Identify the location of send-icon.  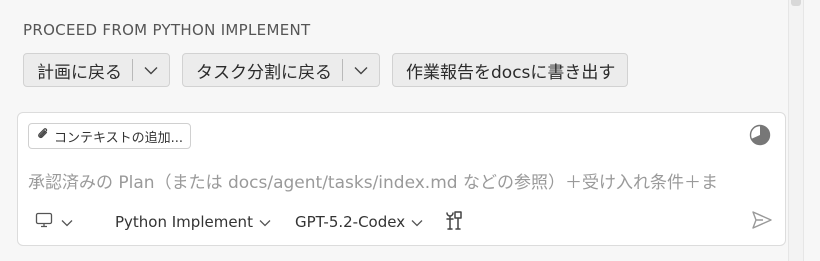
(762, 222).